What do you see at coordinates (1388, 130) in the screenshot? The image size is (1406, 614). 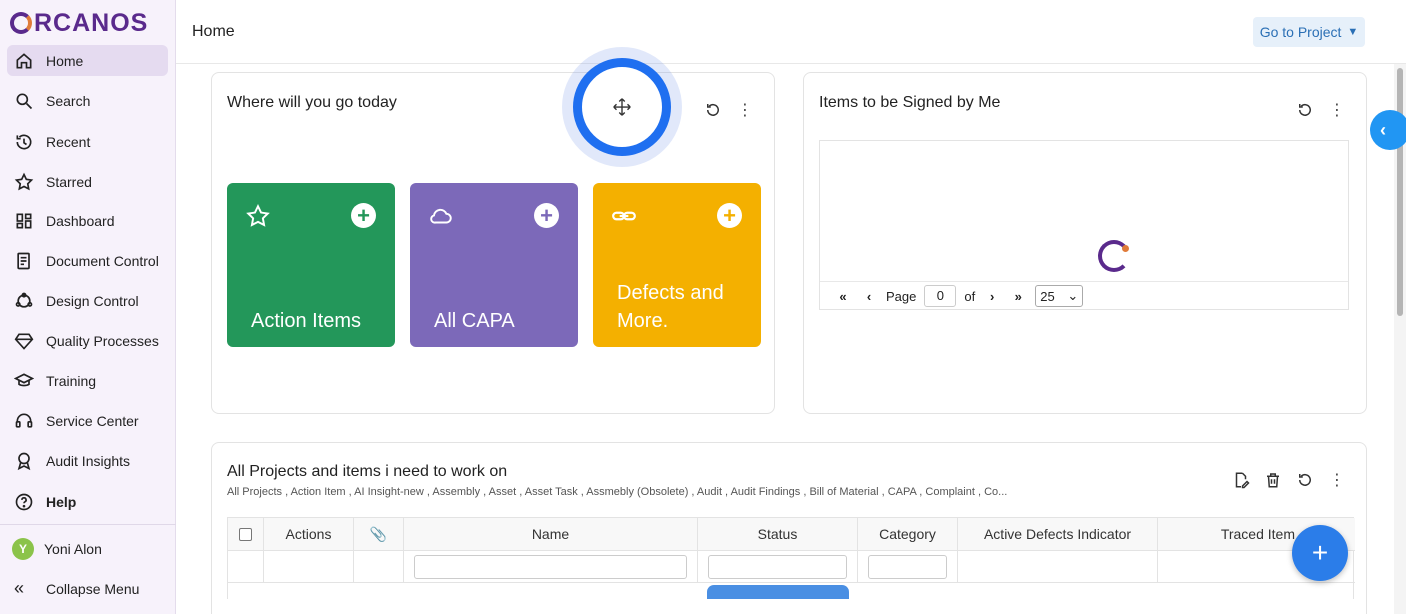 I see `side-panel-toggle-button: ‹` at bounding box center [1388, 130].